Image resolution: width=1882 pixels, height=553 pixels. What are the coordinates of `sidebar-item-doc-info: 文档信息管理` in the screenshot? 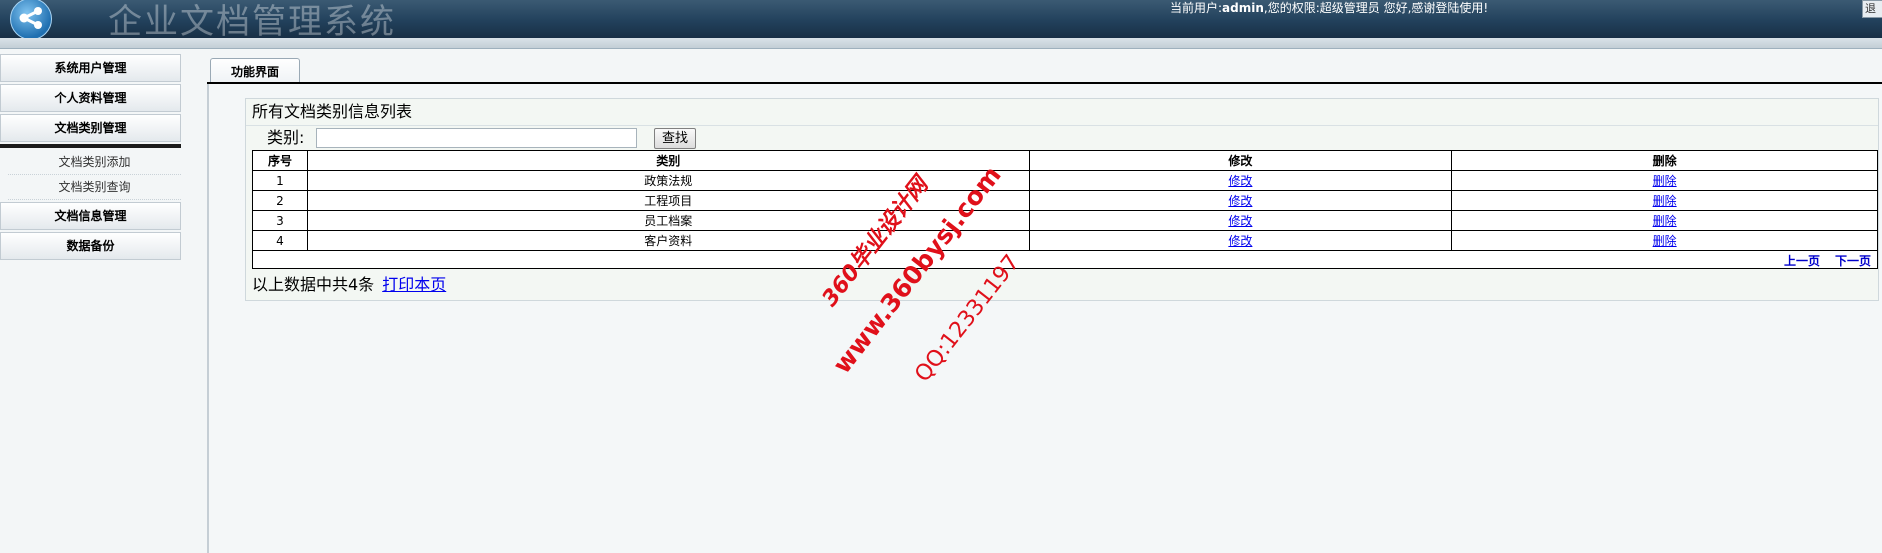 It's located at (90, 216).